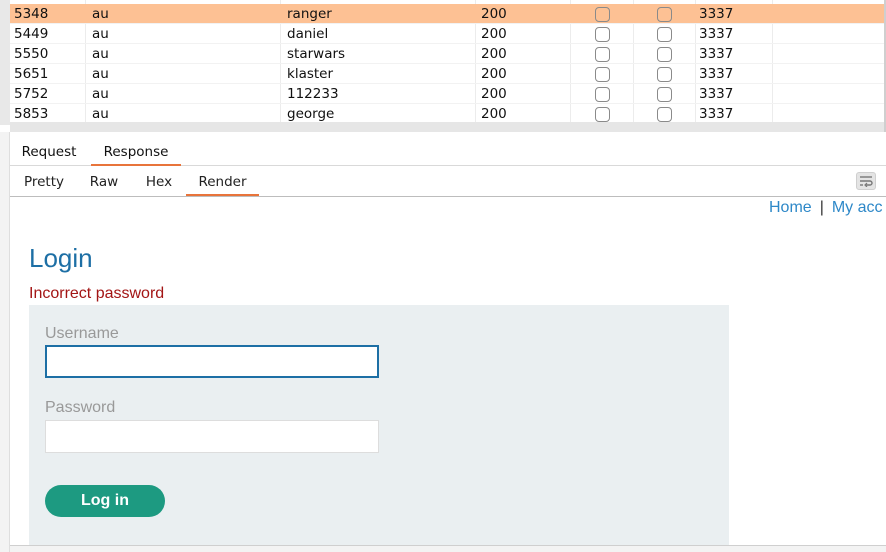 The width and height of the screenshot is (886, 552). What do you see at coordinates (448, 182) in the screenshot?
I see `view-tabs: Pretty Raw Hex Render` at bounding box center [448, 182].